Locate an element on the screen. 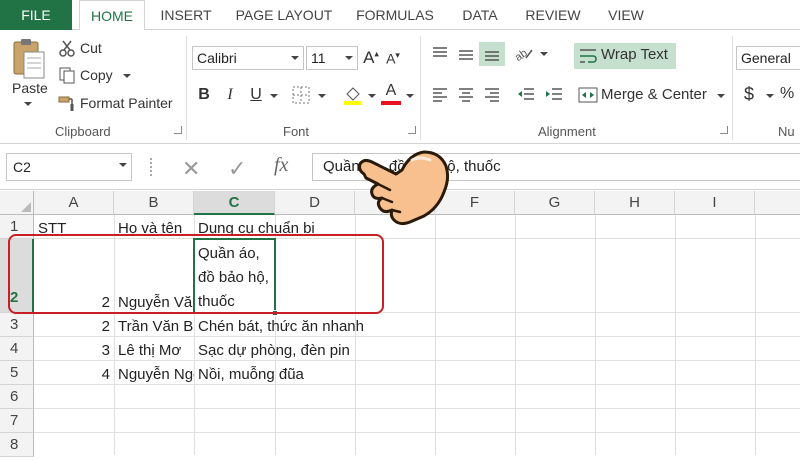 Image resolution: width=800 pixels, height=460 pixels. tab-page-layout: PAGE LAYOUT is located at coordinates (284, 15).